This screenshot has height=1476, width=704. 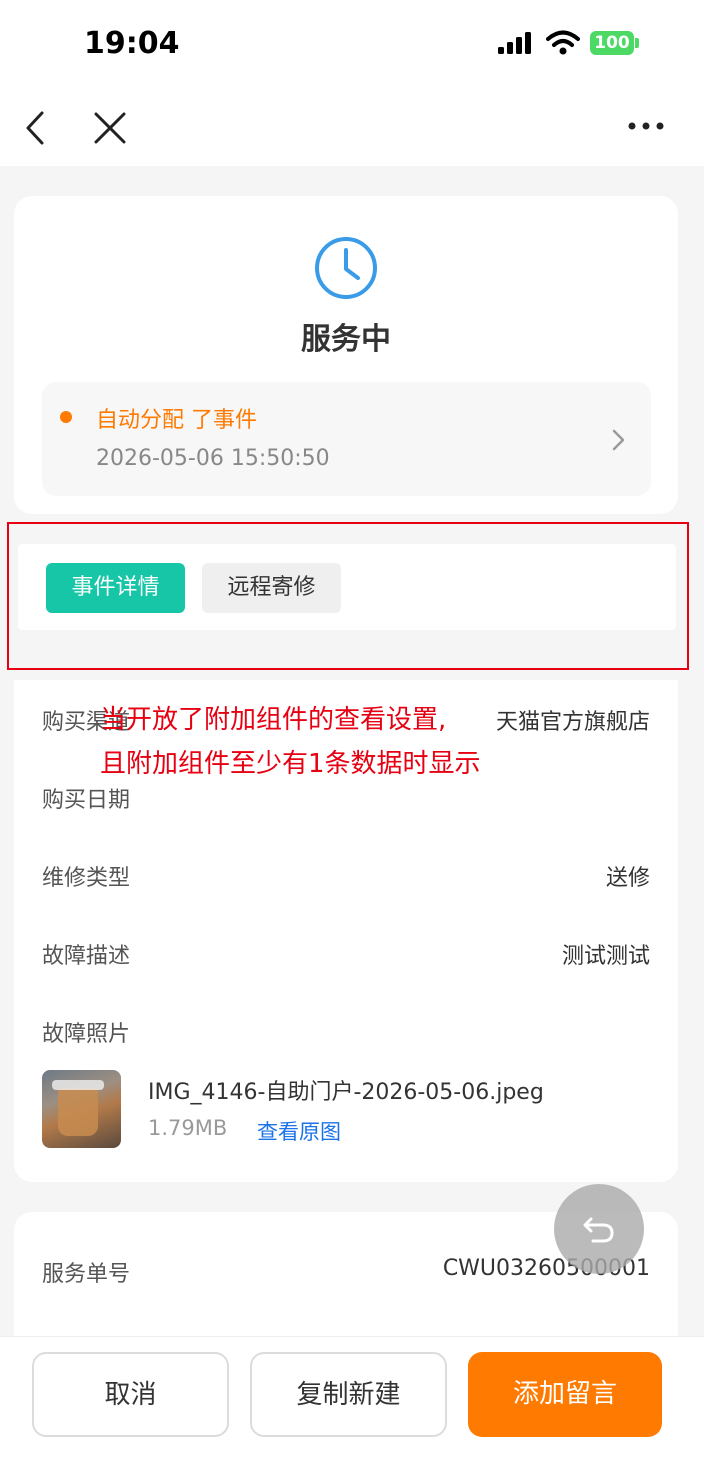 What do you see at coordinates (627, 878) in the screenshot?
I see `repair-type-value: 送修` at bounding box center [627, 878].